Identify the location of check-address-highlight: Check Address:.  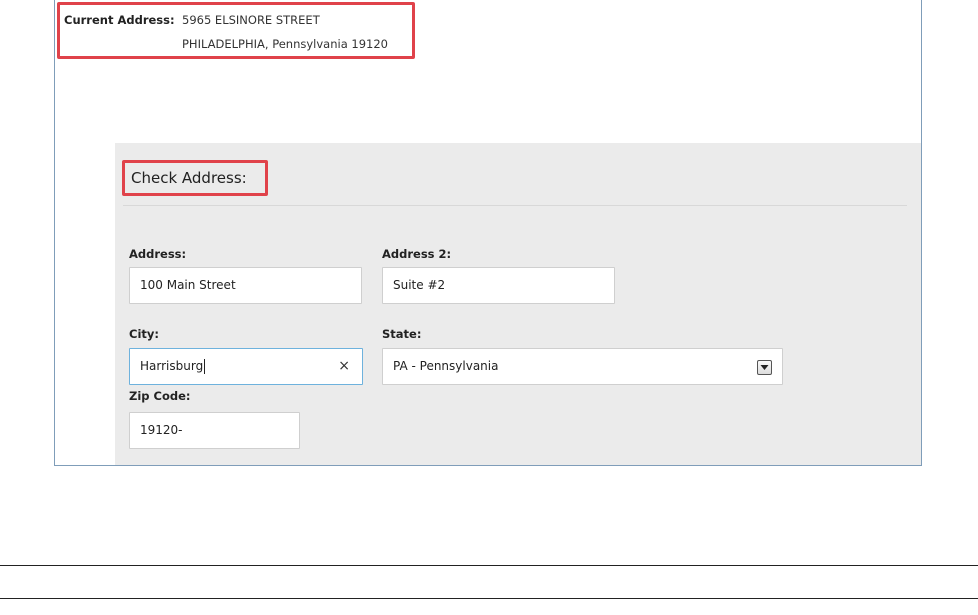
(195, 178).